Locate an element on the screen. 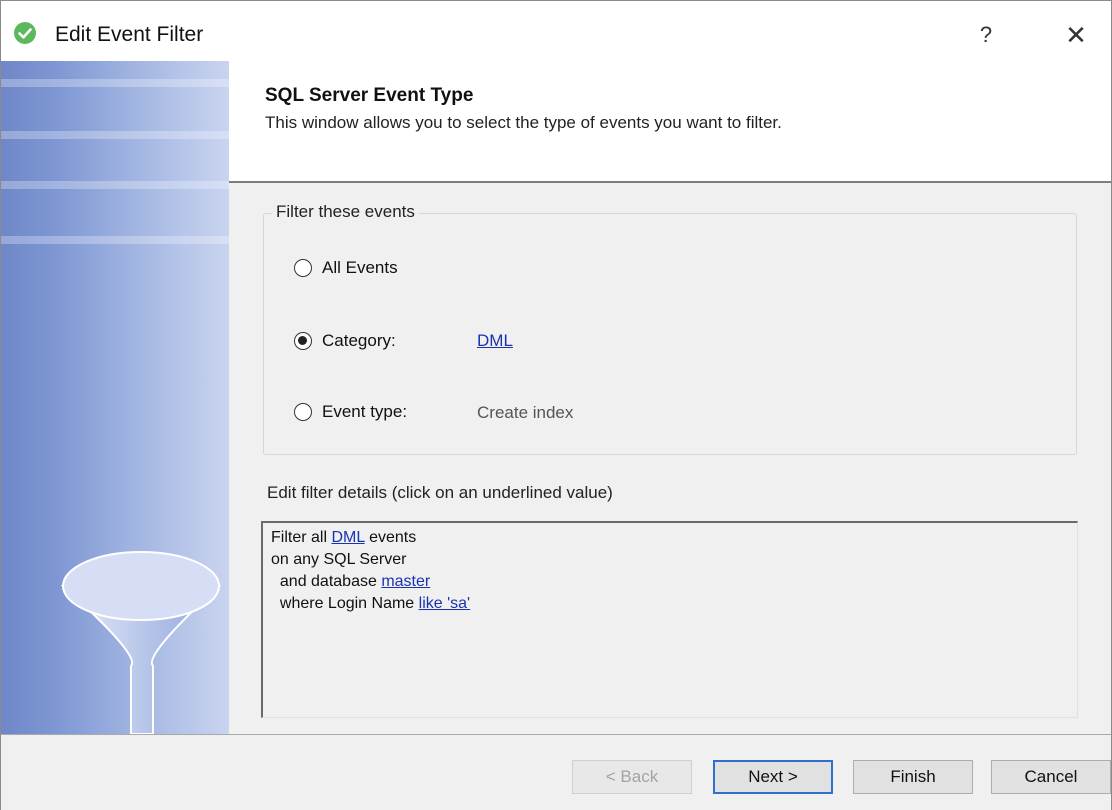  back-button: < Back is located at coordinates (632, 777).